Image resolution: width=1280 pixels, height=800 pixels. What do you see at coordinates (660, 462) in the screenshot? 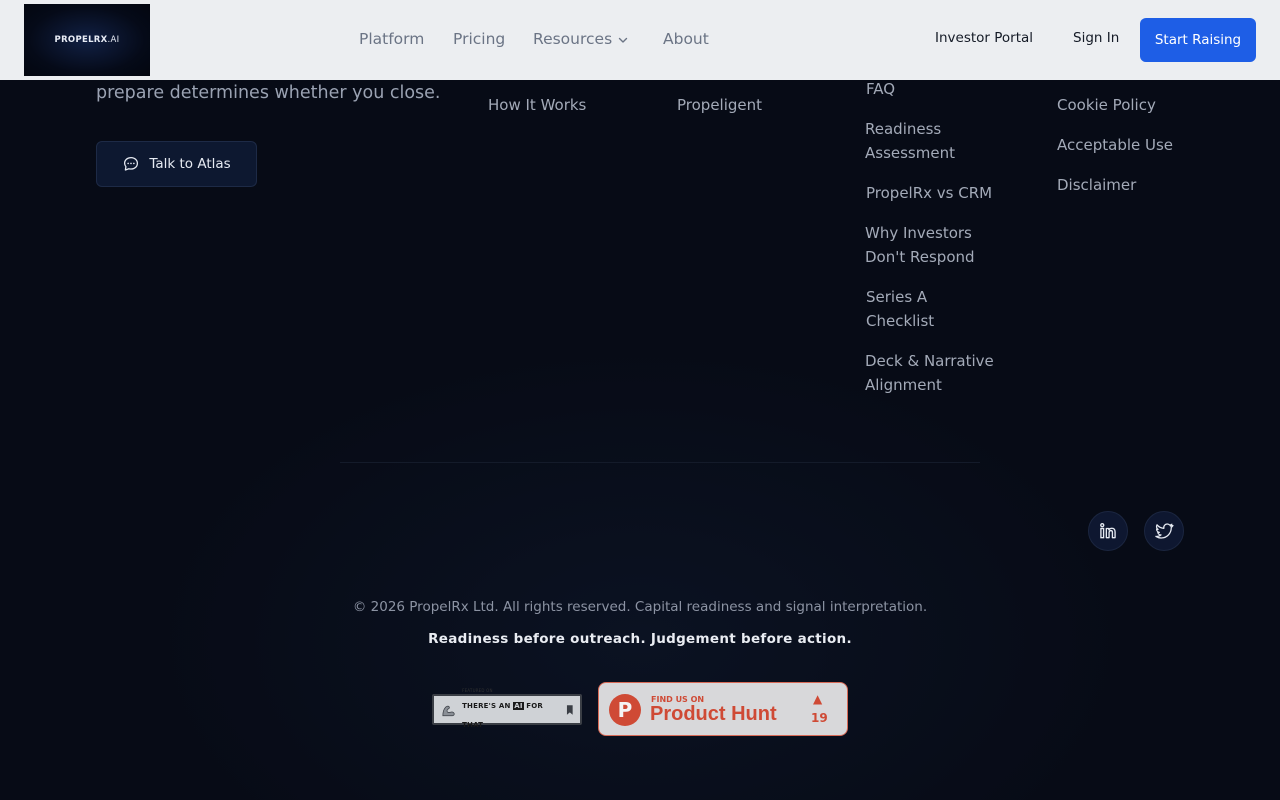
I see `footer-divider` at bounding box center [660, 462].